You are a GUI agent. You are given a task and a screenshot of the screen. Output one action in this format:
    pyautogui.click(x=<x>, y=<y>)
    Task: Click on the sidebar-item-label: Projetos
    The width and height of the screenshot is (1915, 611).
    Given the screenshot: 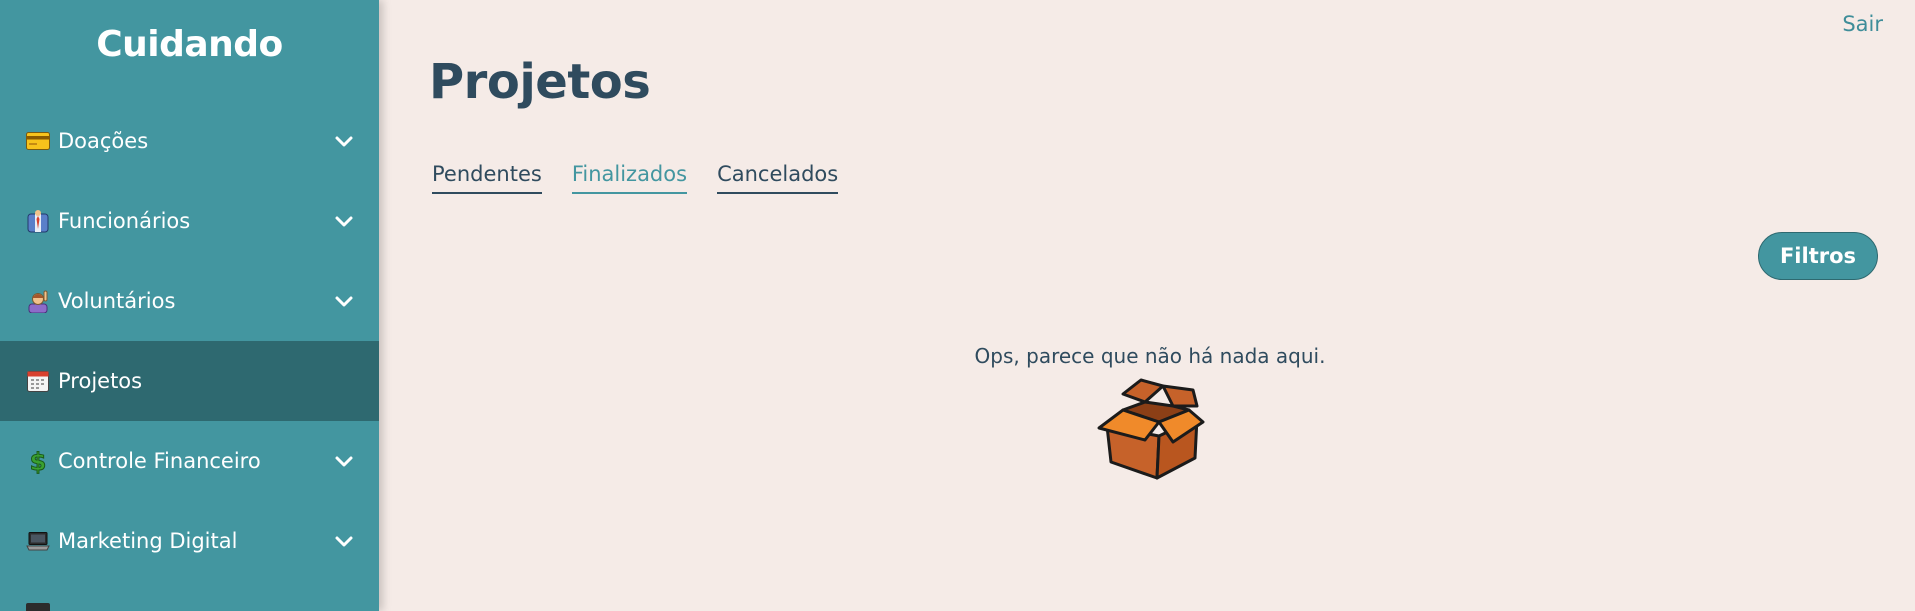 What is the action you would take?
    pyautogui.click(x=100, y=381)
    